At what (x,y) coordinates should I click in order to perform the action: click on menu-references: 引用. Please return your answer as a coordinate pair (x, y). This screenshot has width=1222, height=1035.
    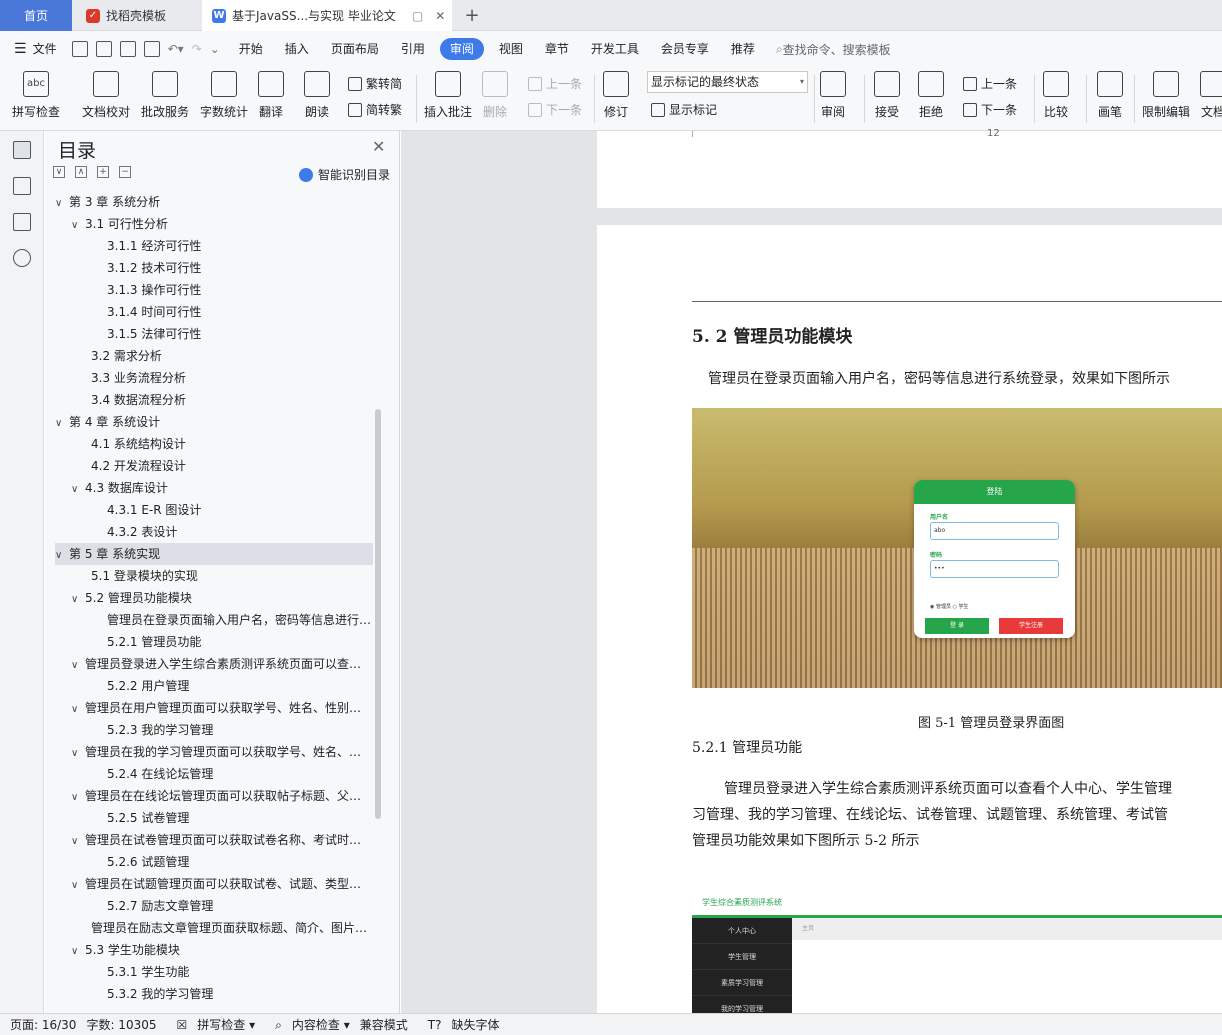
    Looking at the image, I should click on (413, 49).